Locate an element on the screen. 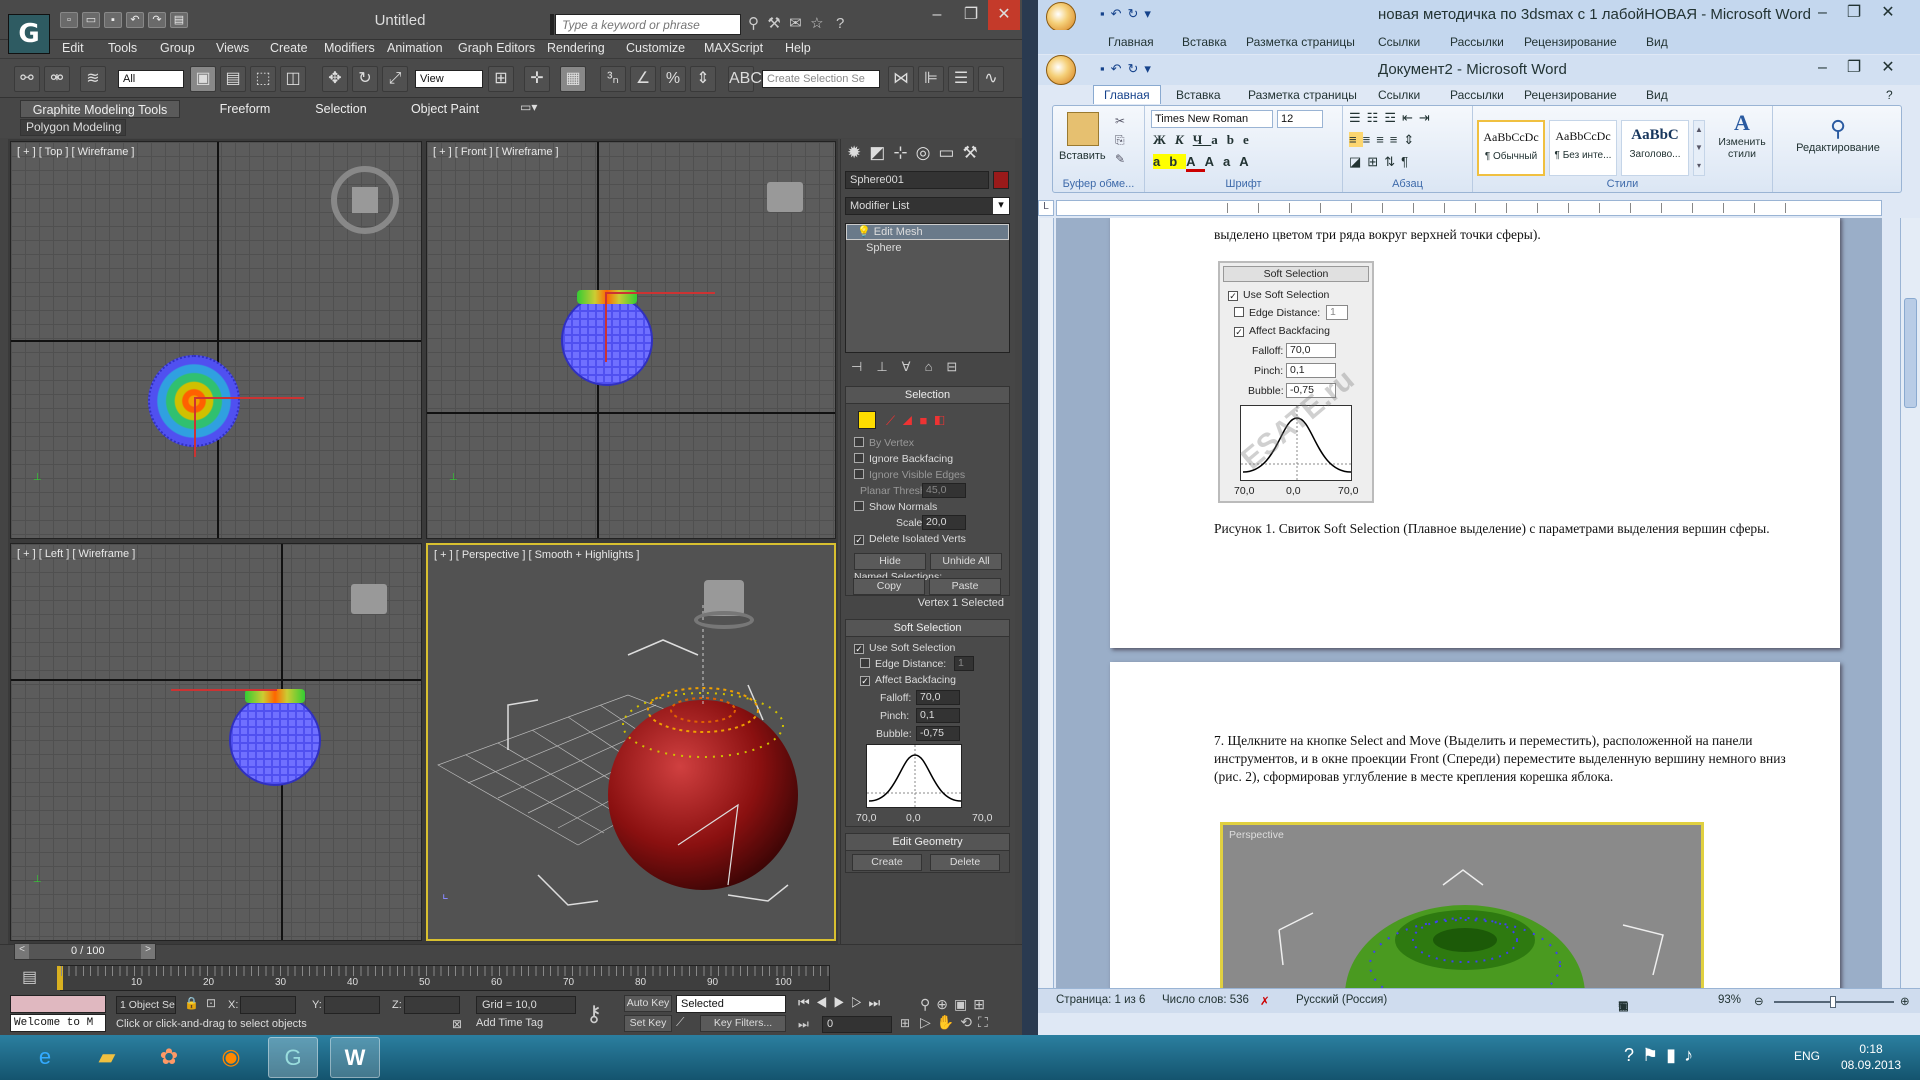 The height and width of the screenshot is (1080, 1920). viewcube-left-icon is located at coordinates (369, 599).